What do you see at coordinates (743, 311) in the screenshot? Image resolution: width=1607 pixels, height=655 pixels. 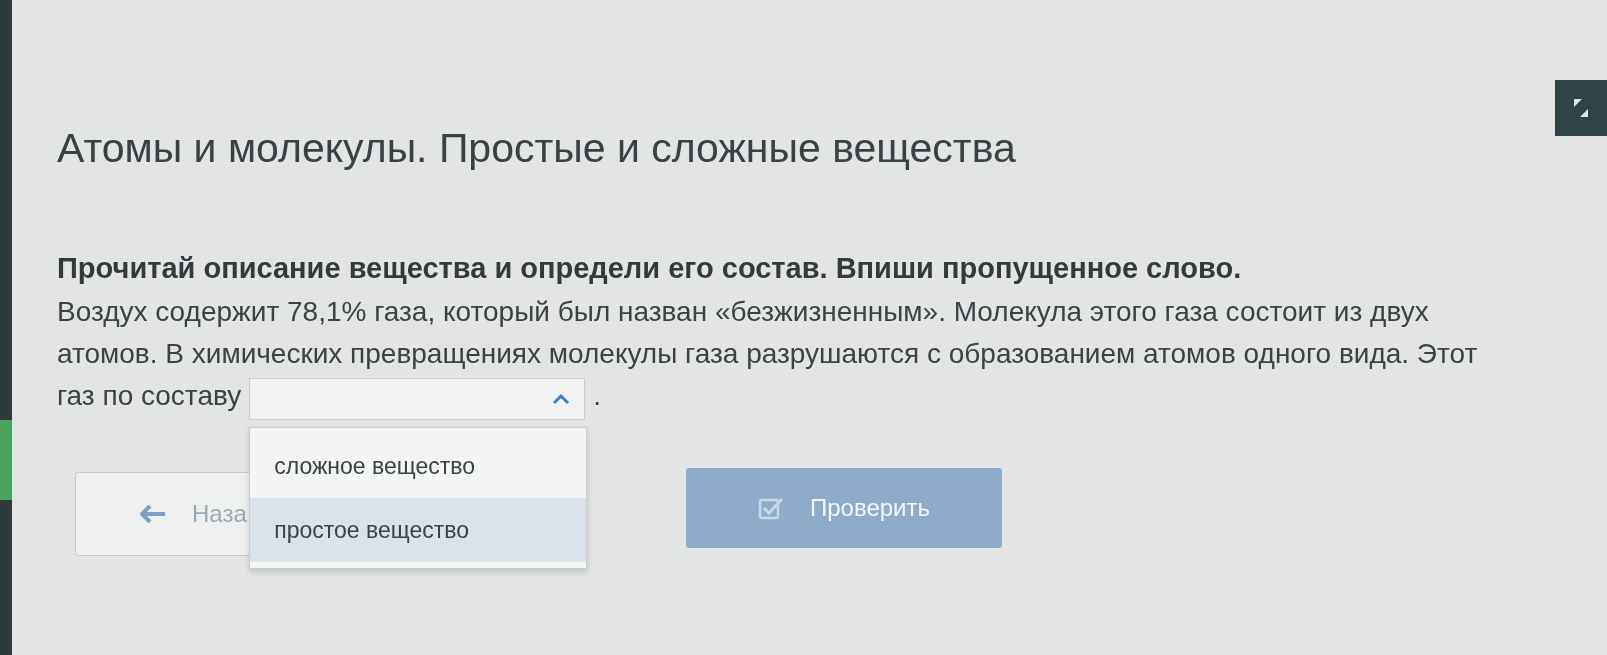 I see `task-text: Воздух содержит 78,1% газа, который был назван «безжизненным». Молекула этого газа состоит из двух` at bounding box center [743, 311].